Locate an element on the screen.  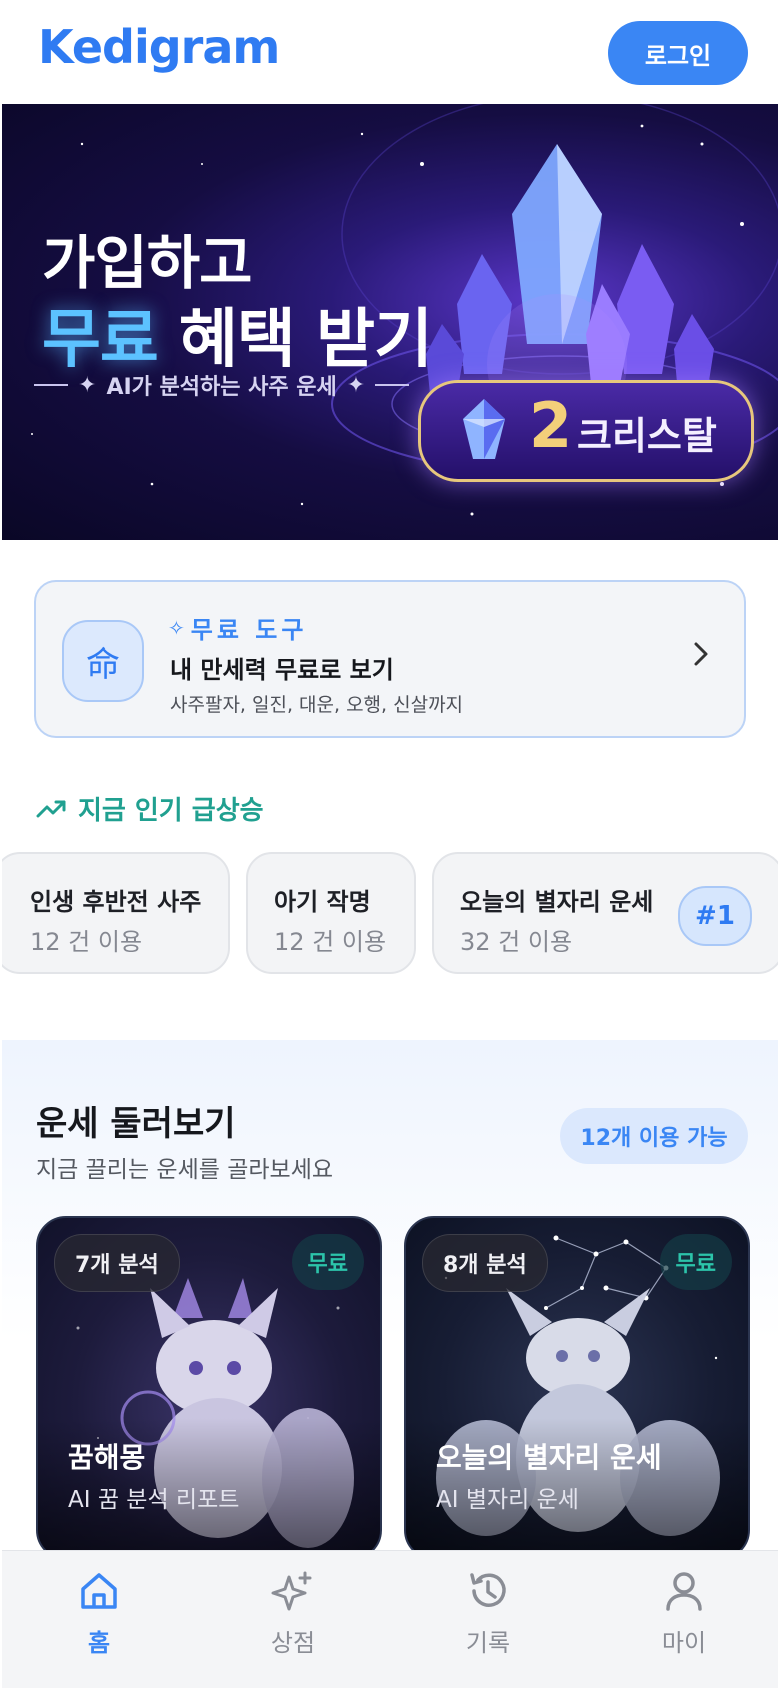
fortune-card-title: 오늘의 별자리 운세 is located at coordinates (549, 1457).